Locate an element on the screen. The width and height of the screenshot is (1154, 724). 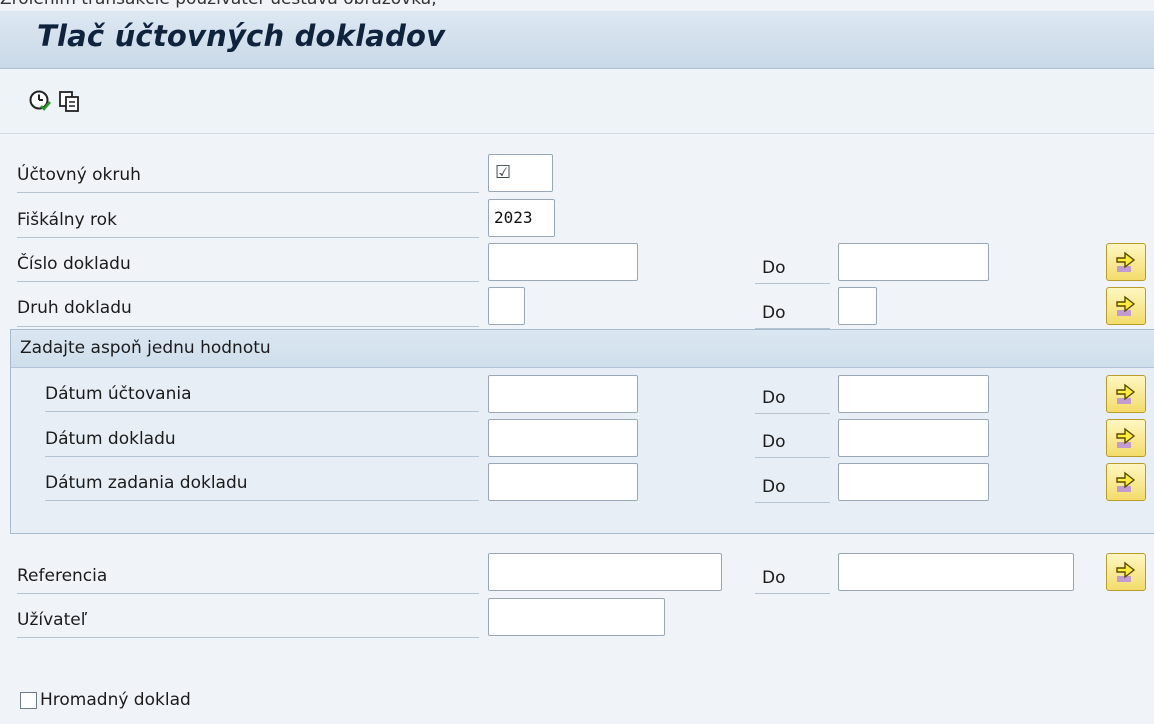
reference-label: Referencia is located at coordinates (62, 576).